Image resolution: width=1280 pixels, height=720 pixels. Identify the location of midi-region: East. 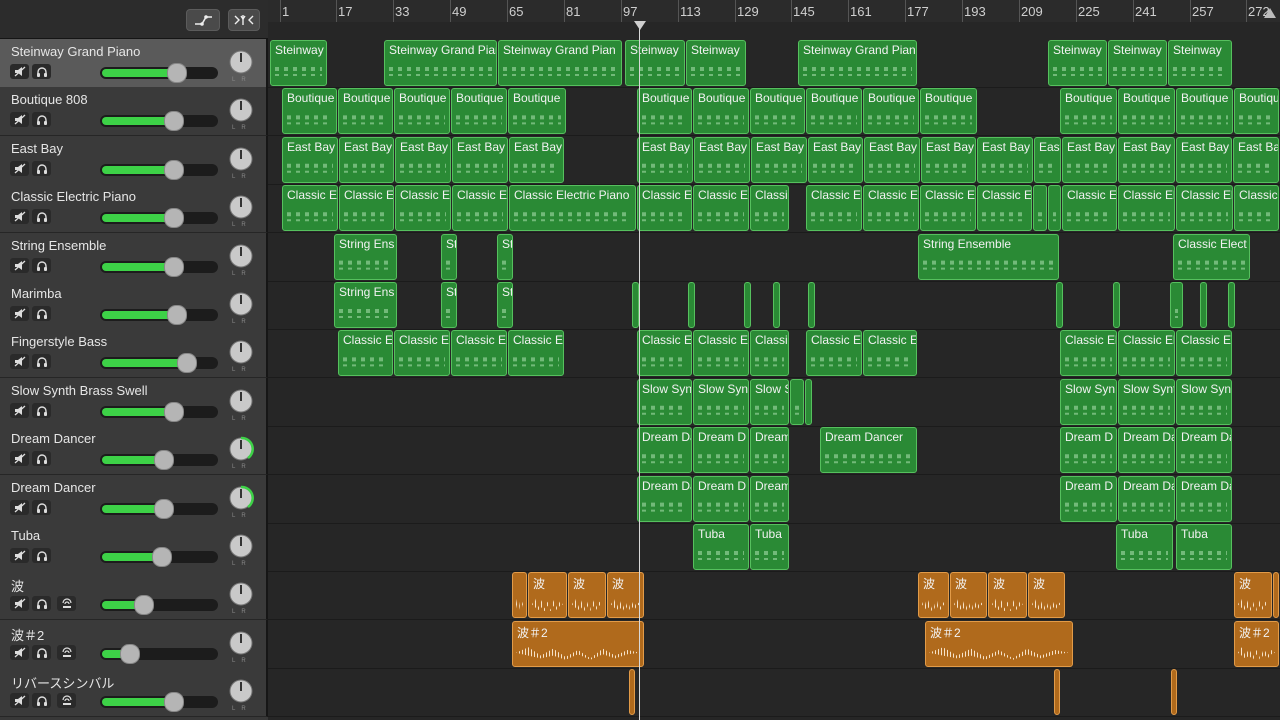
(1047, 159).